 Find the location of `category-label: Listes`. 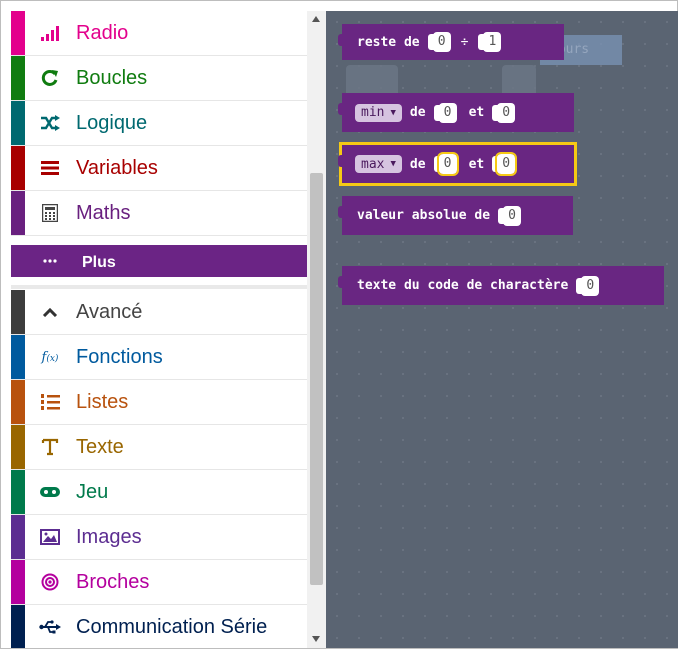

category-label: Listes is located at coordinates (102, 402).